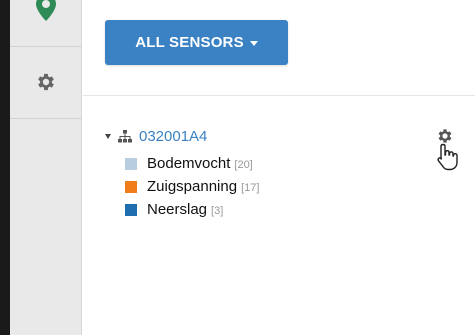 This screenshot has width=475, height=335. Describe the element at coordinates (250, 187) in the screenshot. I see `sensor-count: [17]` at that location.